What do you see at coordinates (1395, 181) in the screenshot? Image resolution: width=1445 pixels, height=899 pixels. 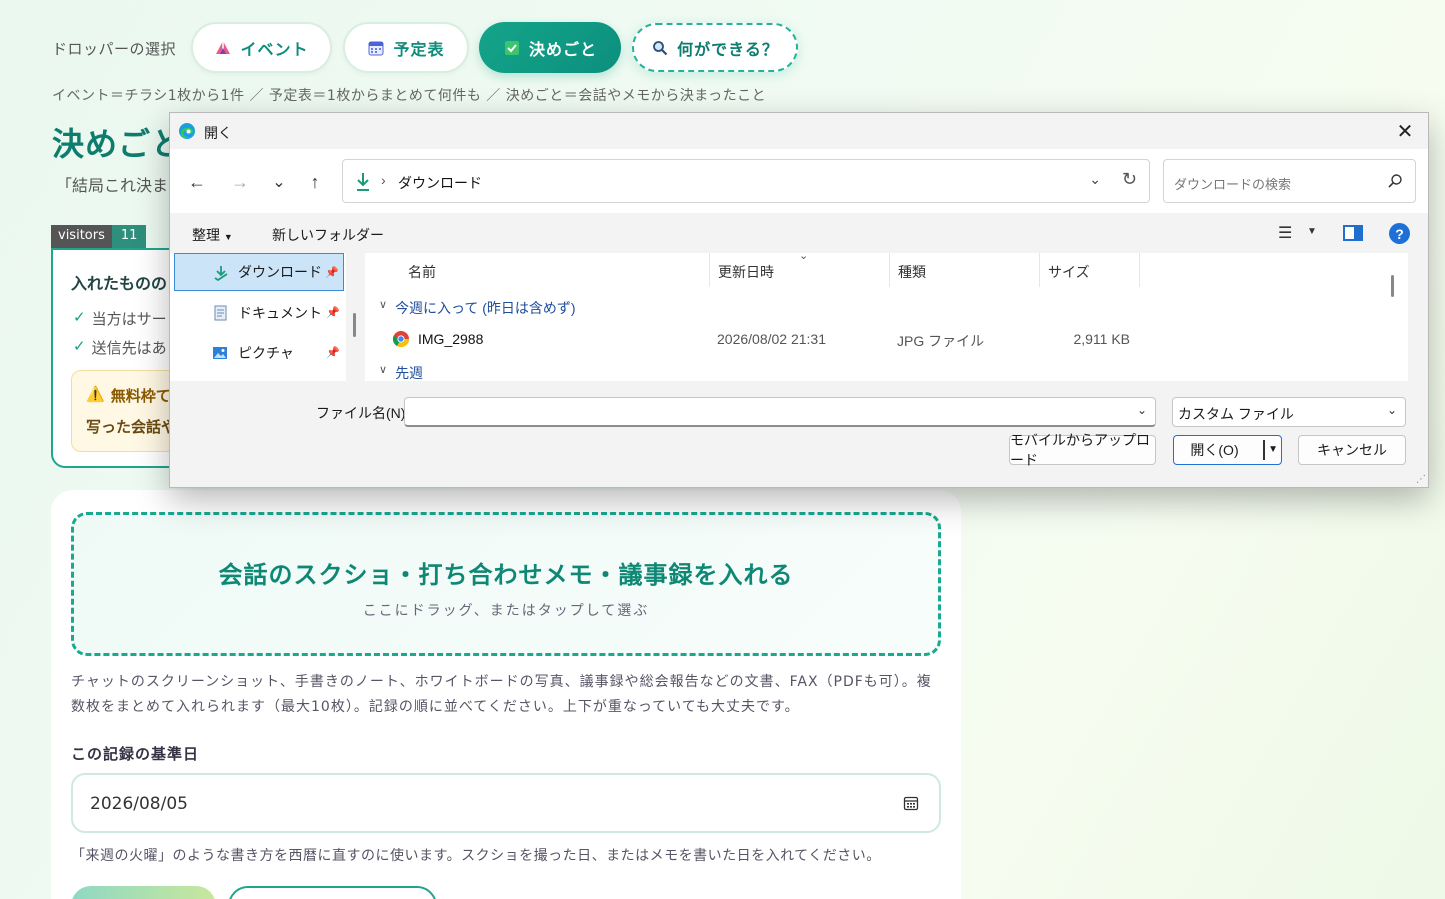 I see `search-icon` at bounding box center [1395, 181].